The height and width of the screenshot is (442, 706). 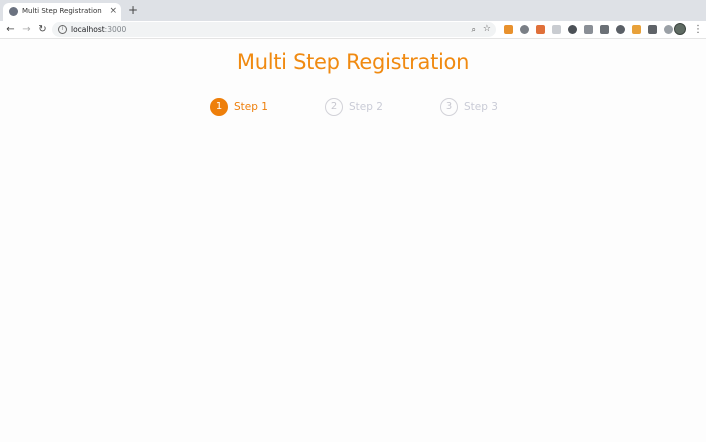 I want to click on profile-avatar, so click(x=680, y=29).